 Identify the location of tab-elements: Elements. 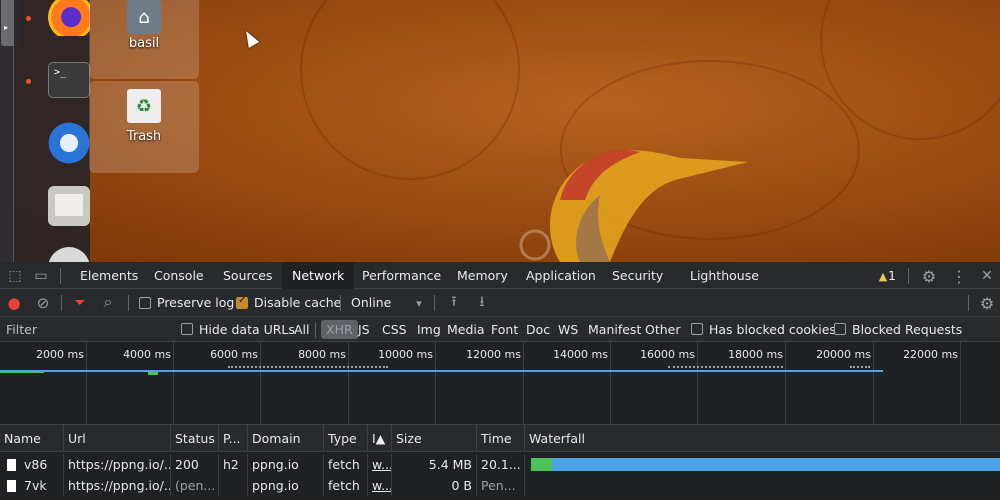
(109, 275).